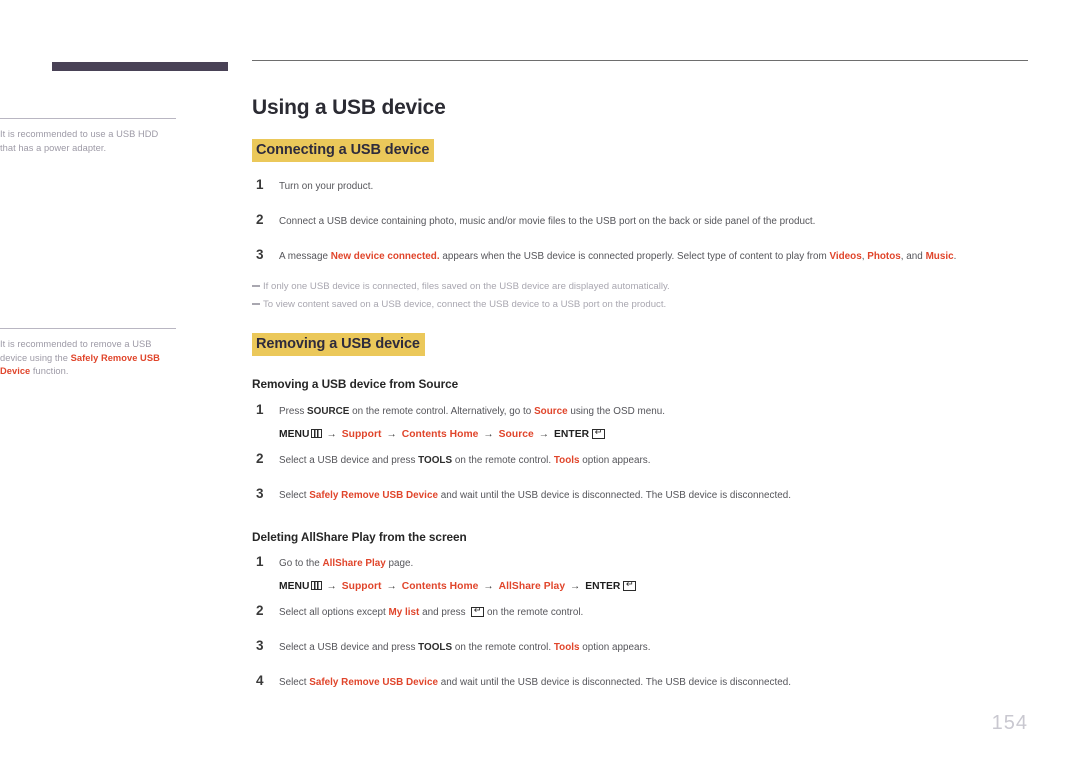 Image resolution: width=1080 pixels, height=763 pixels. Describe the element at coordinates (939, 256) in the screenshot. I see `accent-term: Music` at that location.